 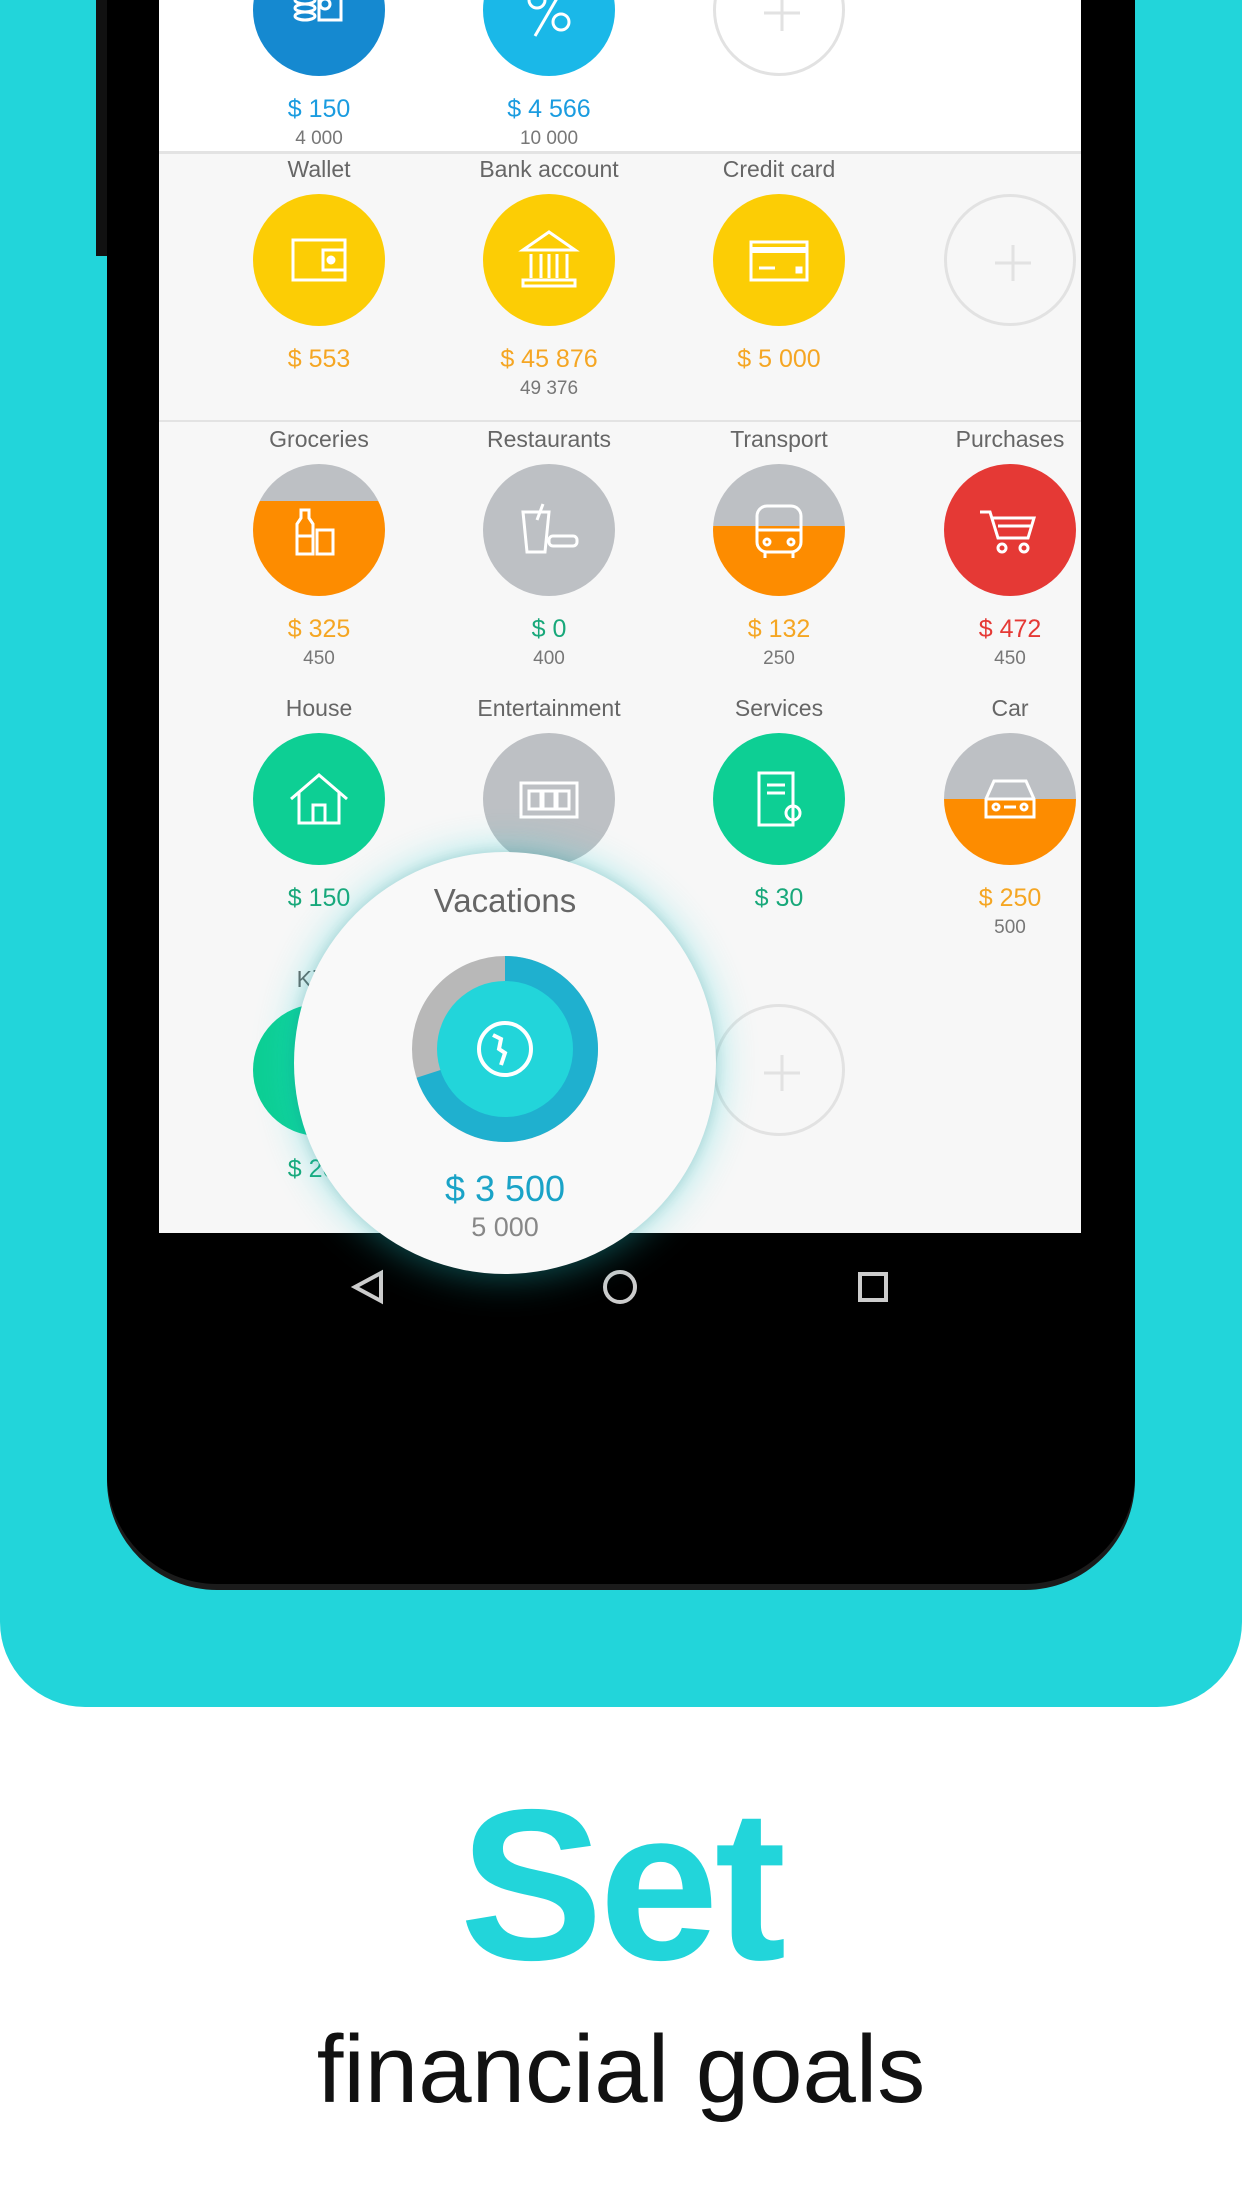 I want to click on category-label: Restaurants, so click(x=548, y=439).